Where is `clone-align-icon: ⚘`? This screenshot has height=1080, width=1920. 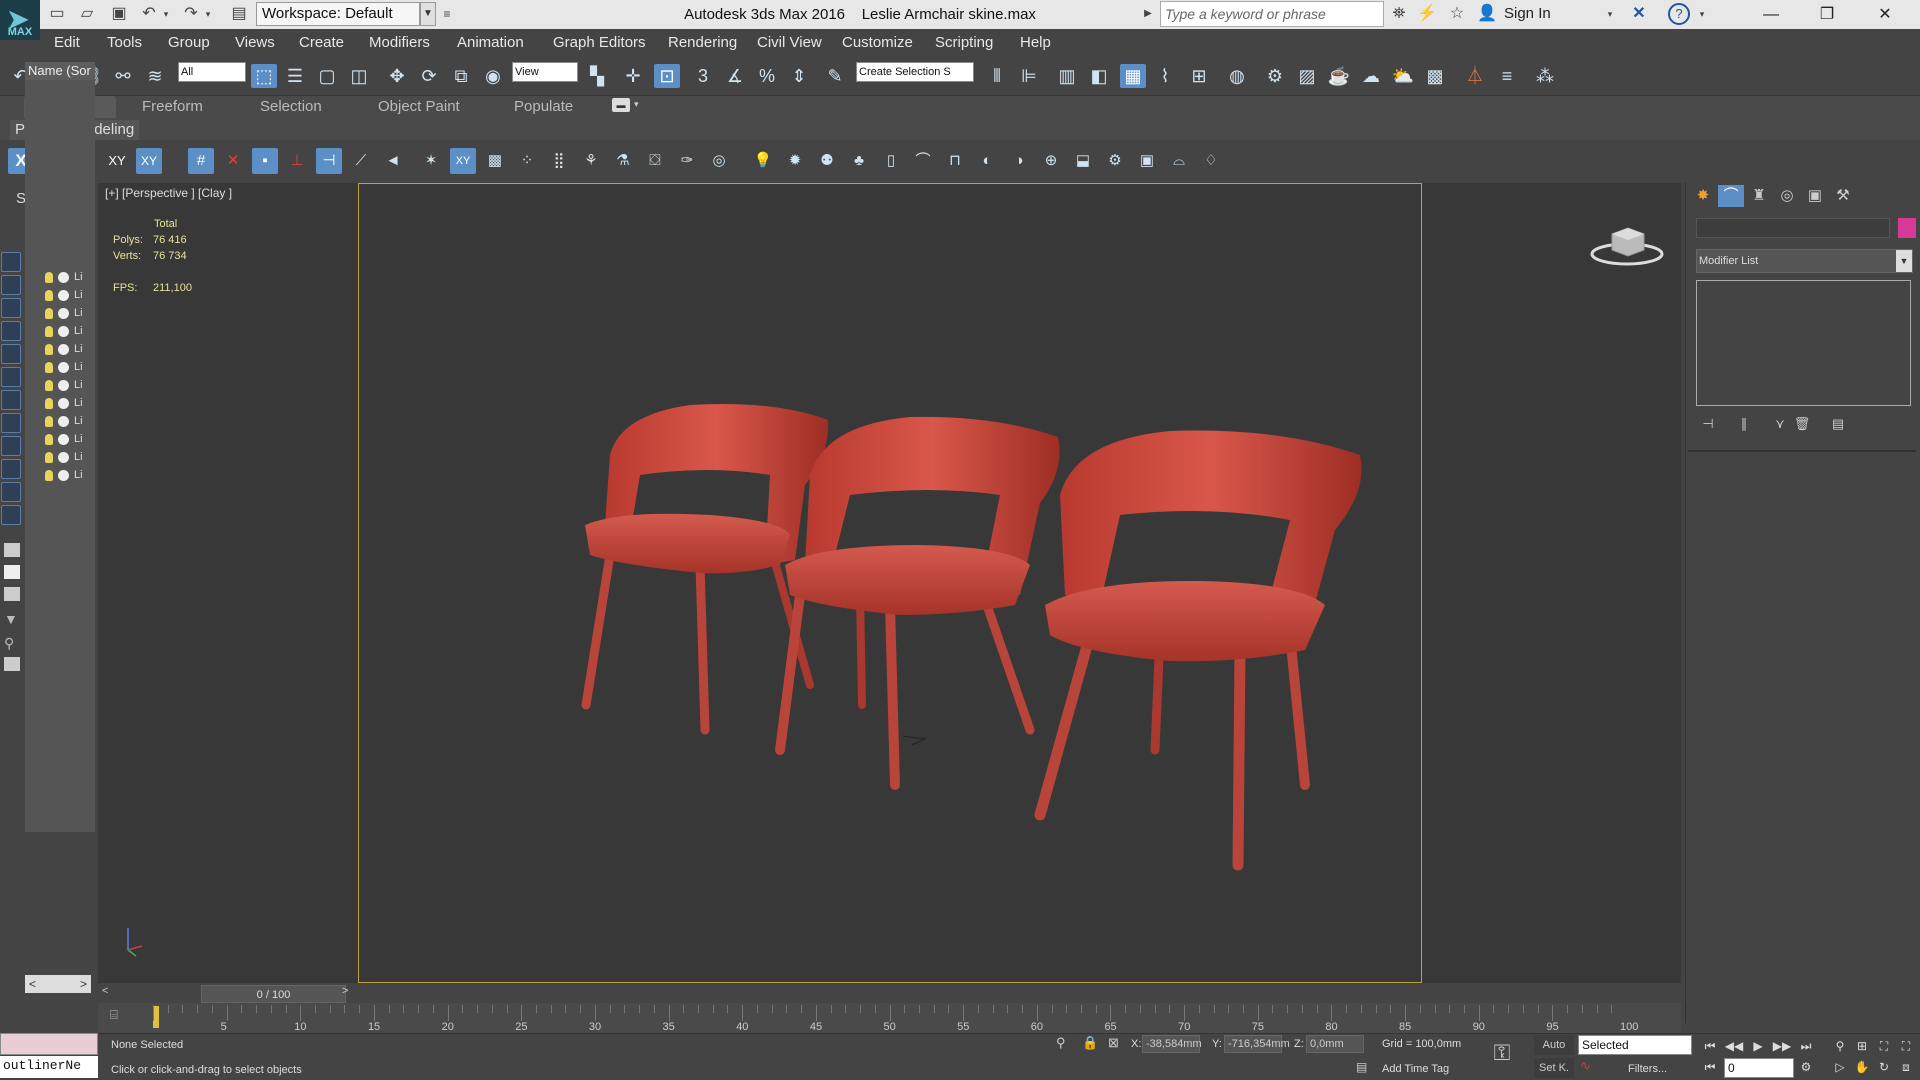
clone-align-icon: ⚘ is located at coordinates (591, 161).